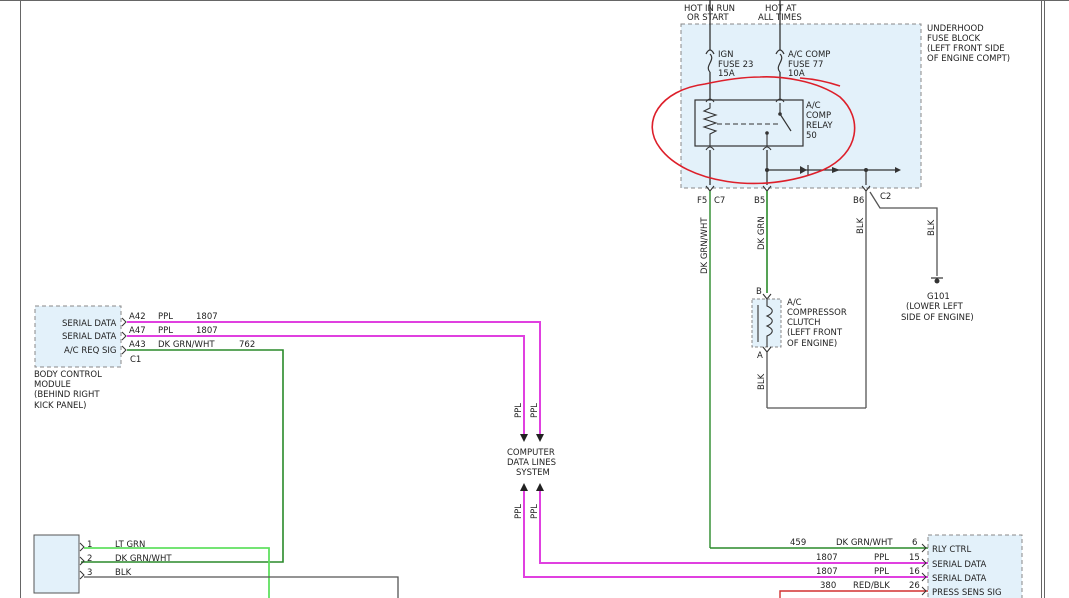 This screenshot has height=598, width=1069. Describe the element at coordinates (207, 317) in the screenshot. I see `bcm-circuit-1: 1807` at that location.